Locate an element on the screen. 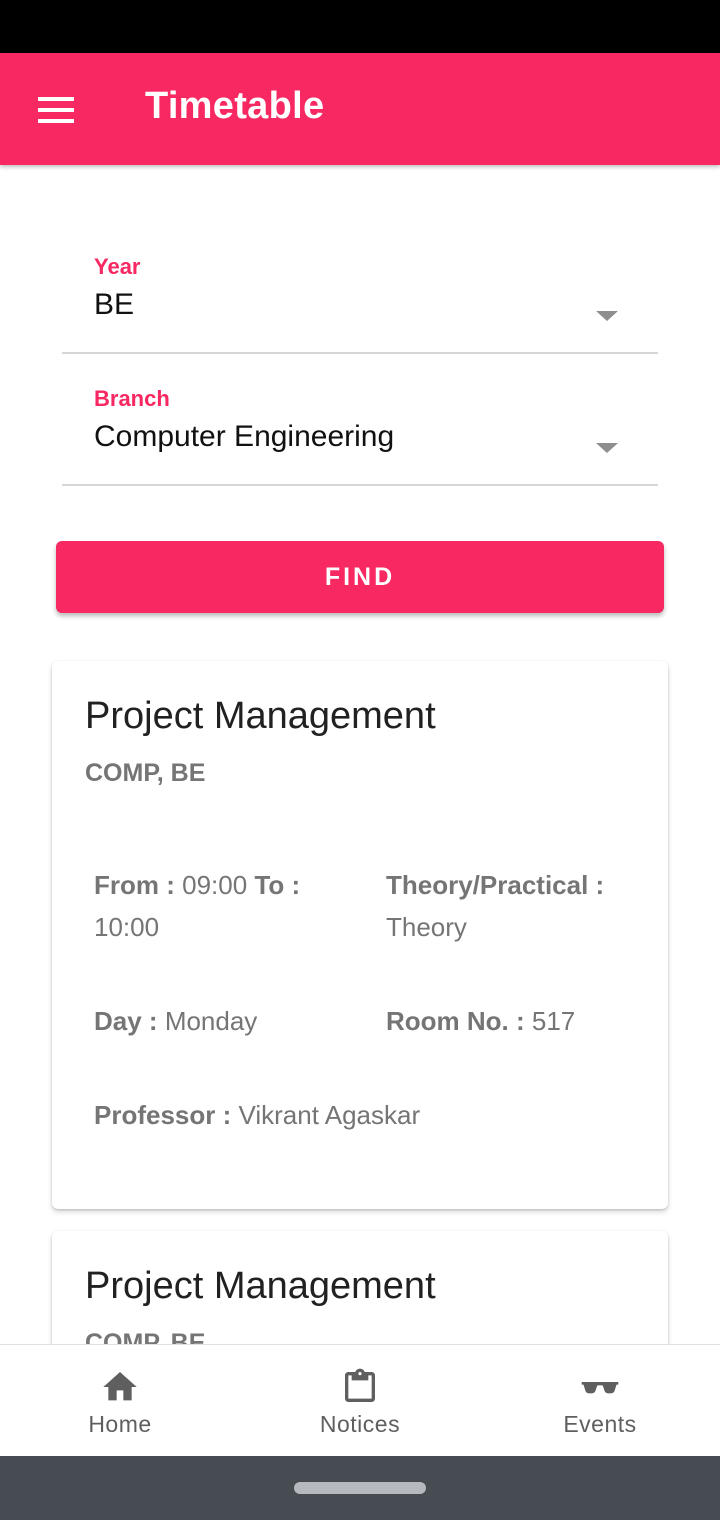 This screenshot has height=1520, width=720. app-bar: Timetable is located at coordinates (360, 109).